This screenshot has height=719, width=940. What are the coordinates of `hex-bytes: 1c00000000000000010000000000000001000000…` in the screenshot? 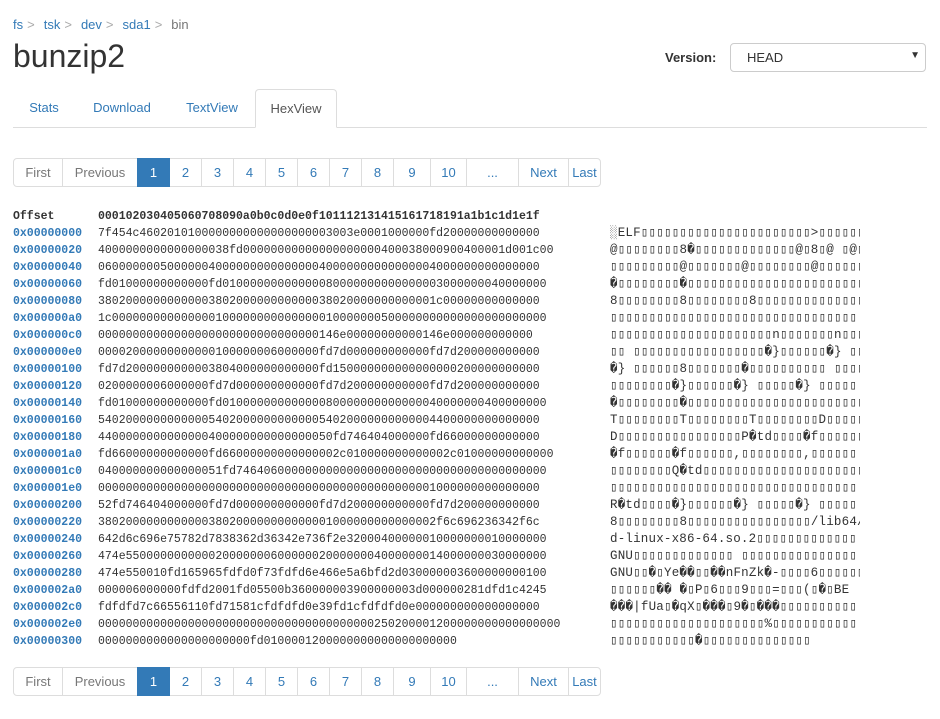 It's located at (322, 318).